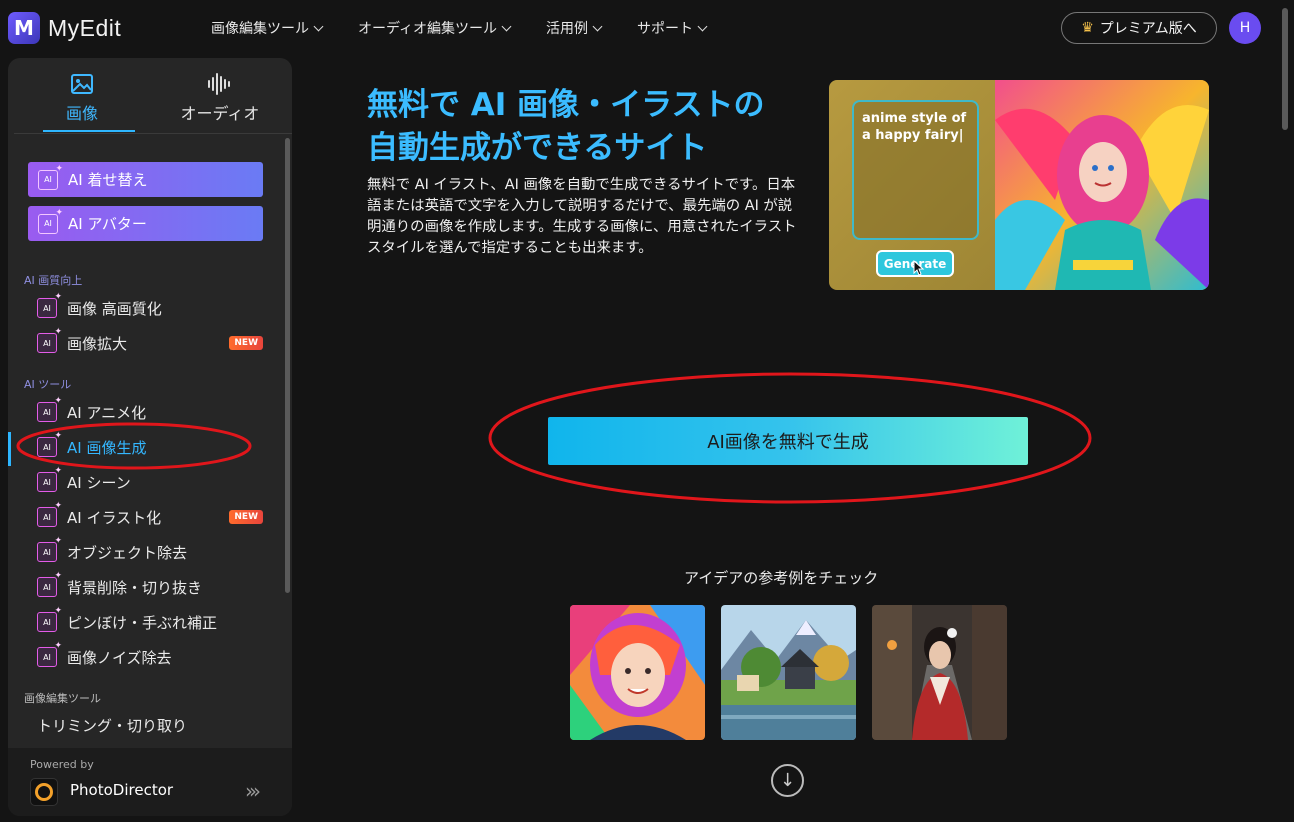  Describe the element at coordinates (152, 410) in the screenshot. I see `sidebar-item-ai-anime: AI AI アニメ化` at that location.